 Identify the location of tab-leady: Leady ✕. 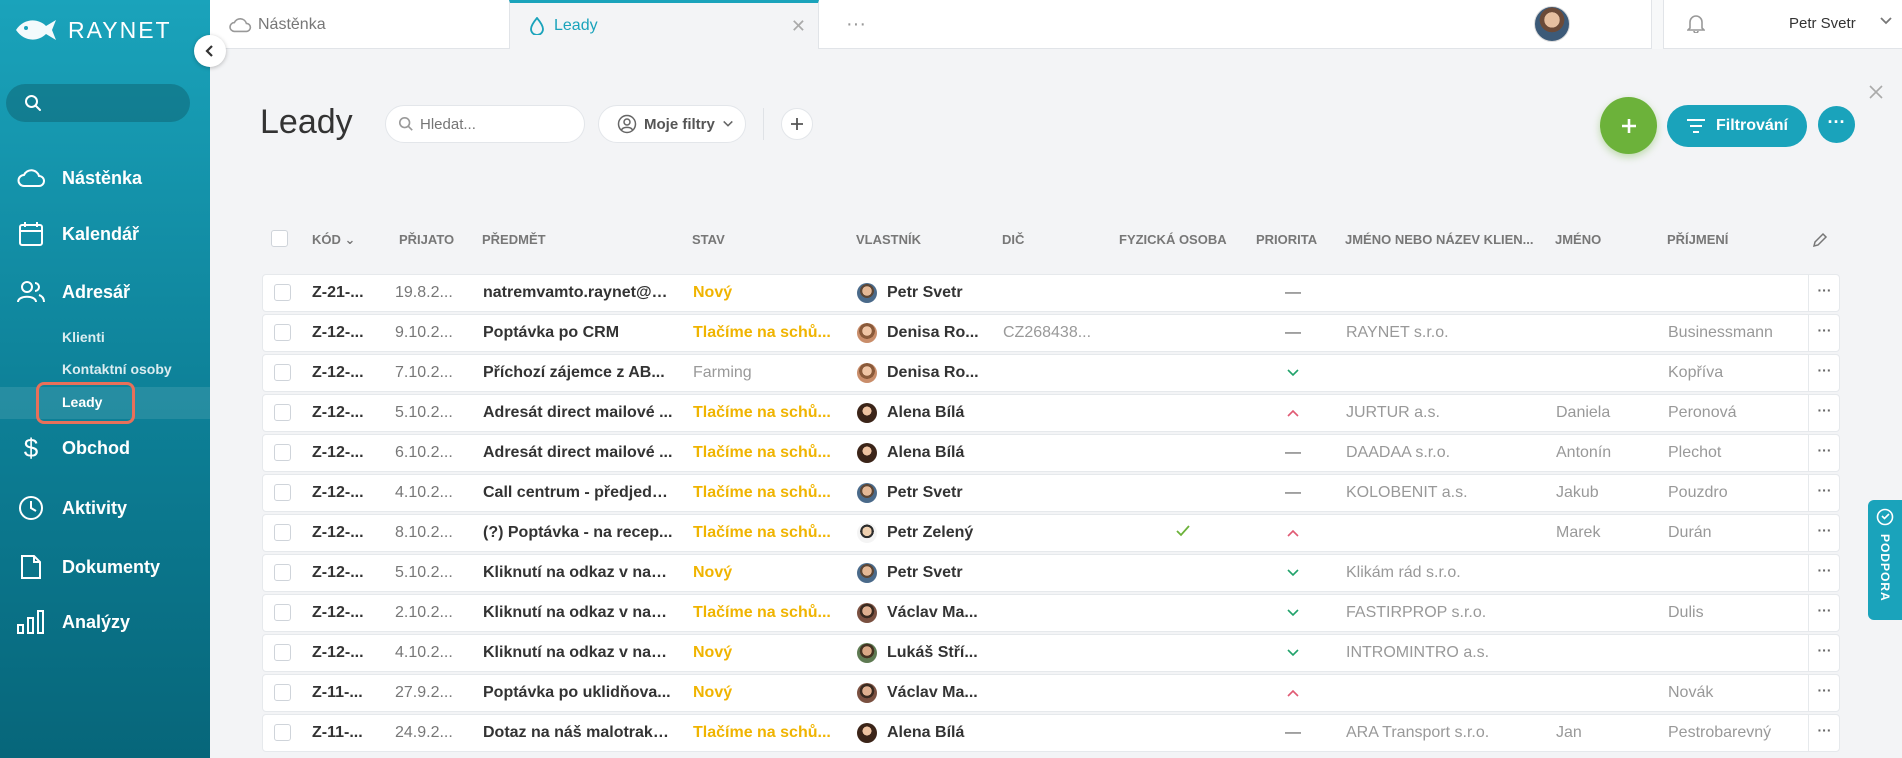
(664, 24).